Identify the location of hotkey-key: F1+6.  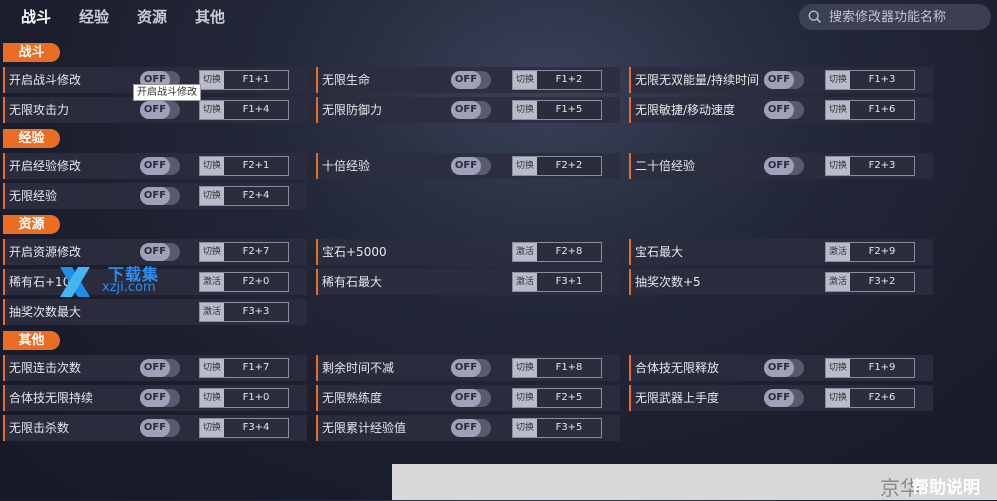
(882, 110).